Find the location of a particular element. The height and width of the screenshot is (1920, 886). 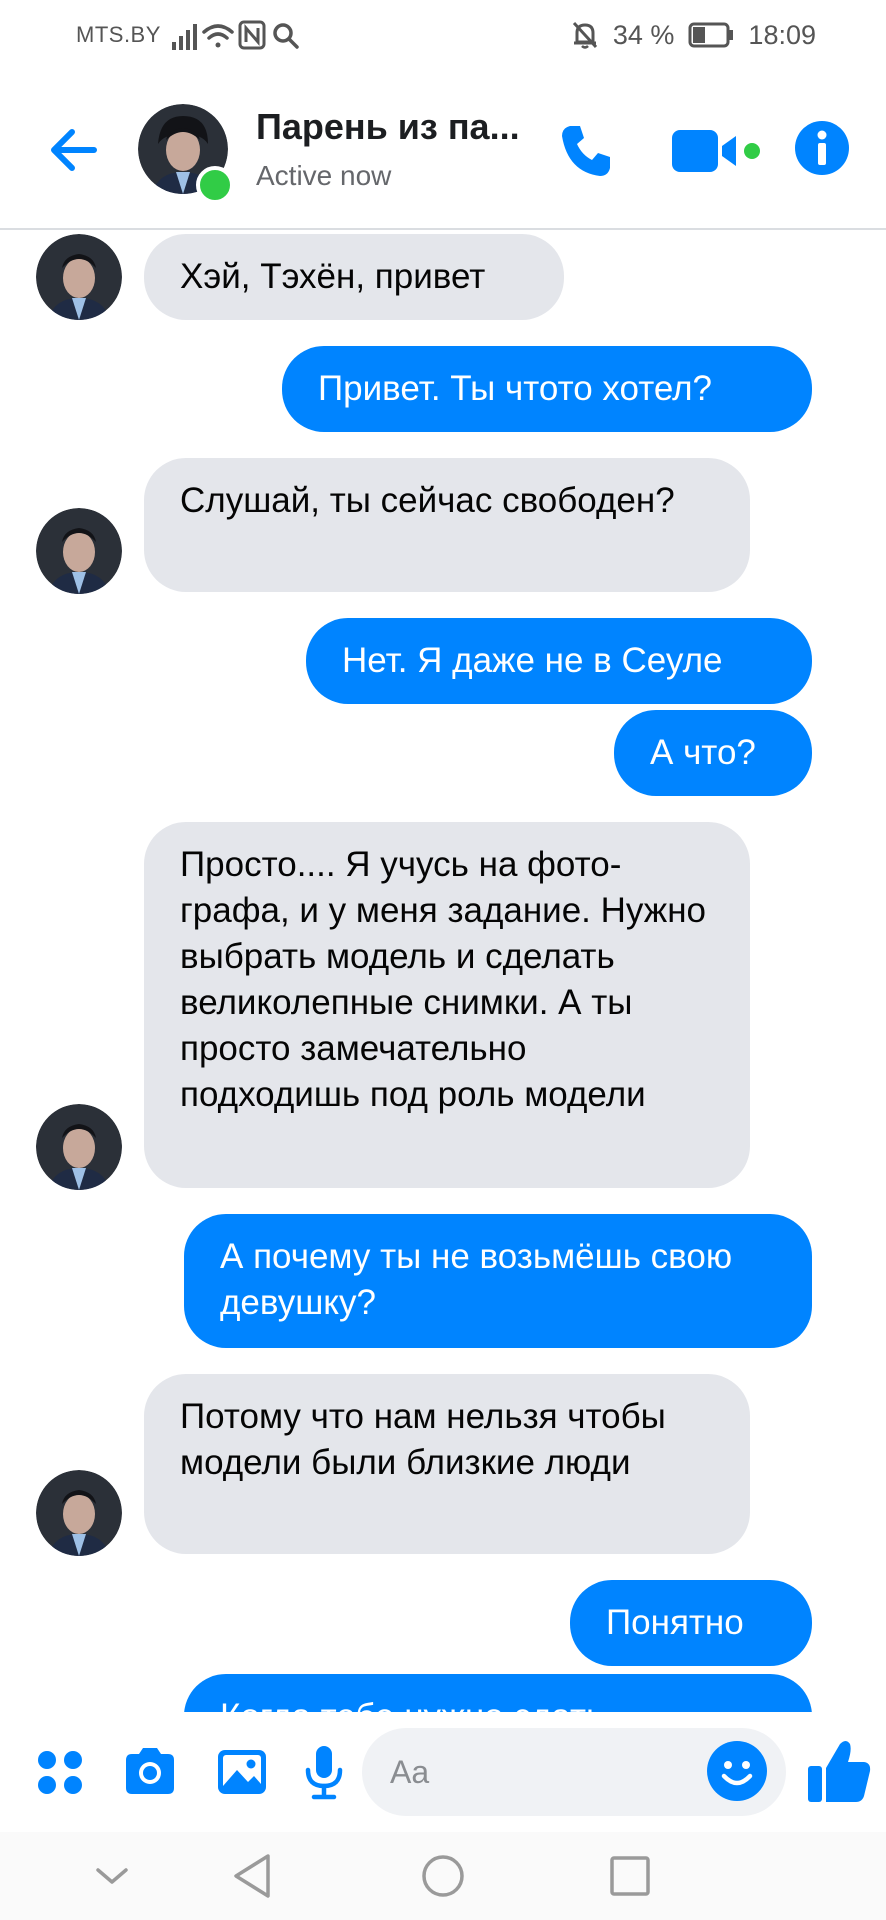

outgoing-message: Понятно is located at coordinates (691, 1623).